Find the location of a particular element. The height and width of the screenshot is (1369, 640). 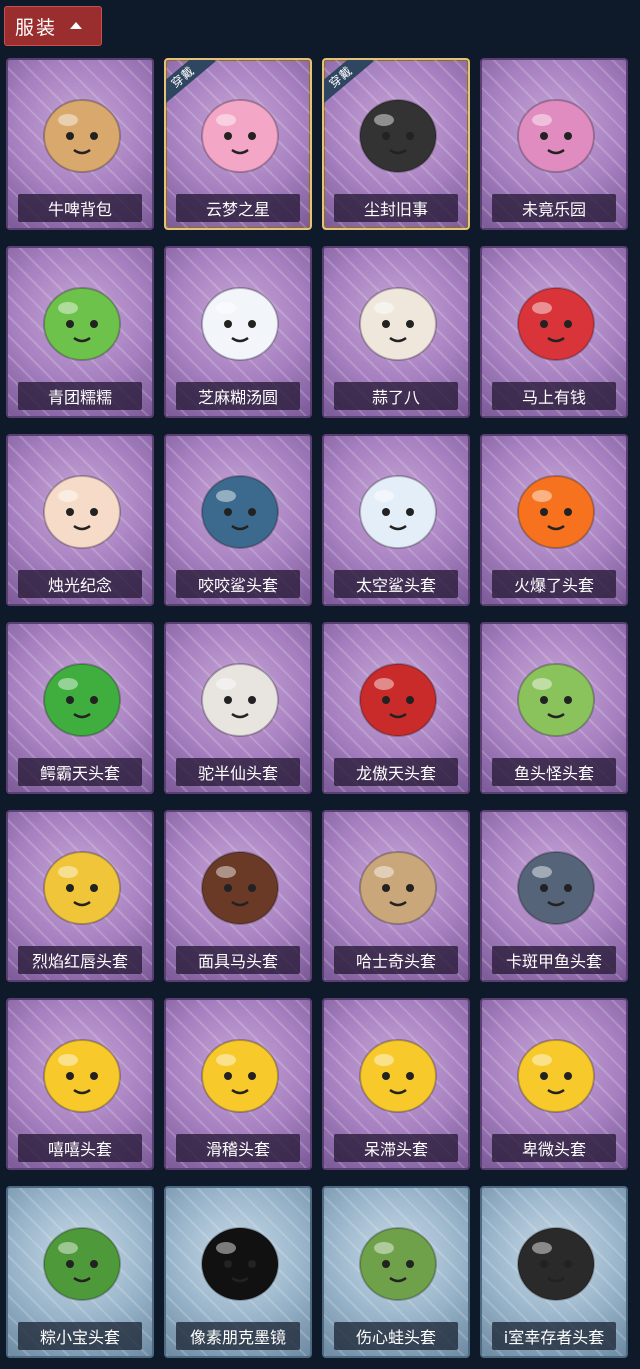

item-name: 烛光纪念 is located at coordinates (79, 585).